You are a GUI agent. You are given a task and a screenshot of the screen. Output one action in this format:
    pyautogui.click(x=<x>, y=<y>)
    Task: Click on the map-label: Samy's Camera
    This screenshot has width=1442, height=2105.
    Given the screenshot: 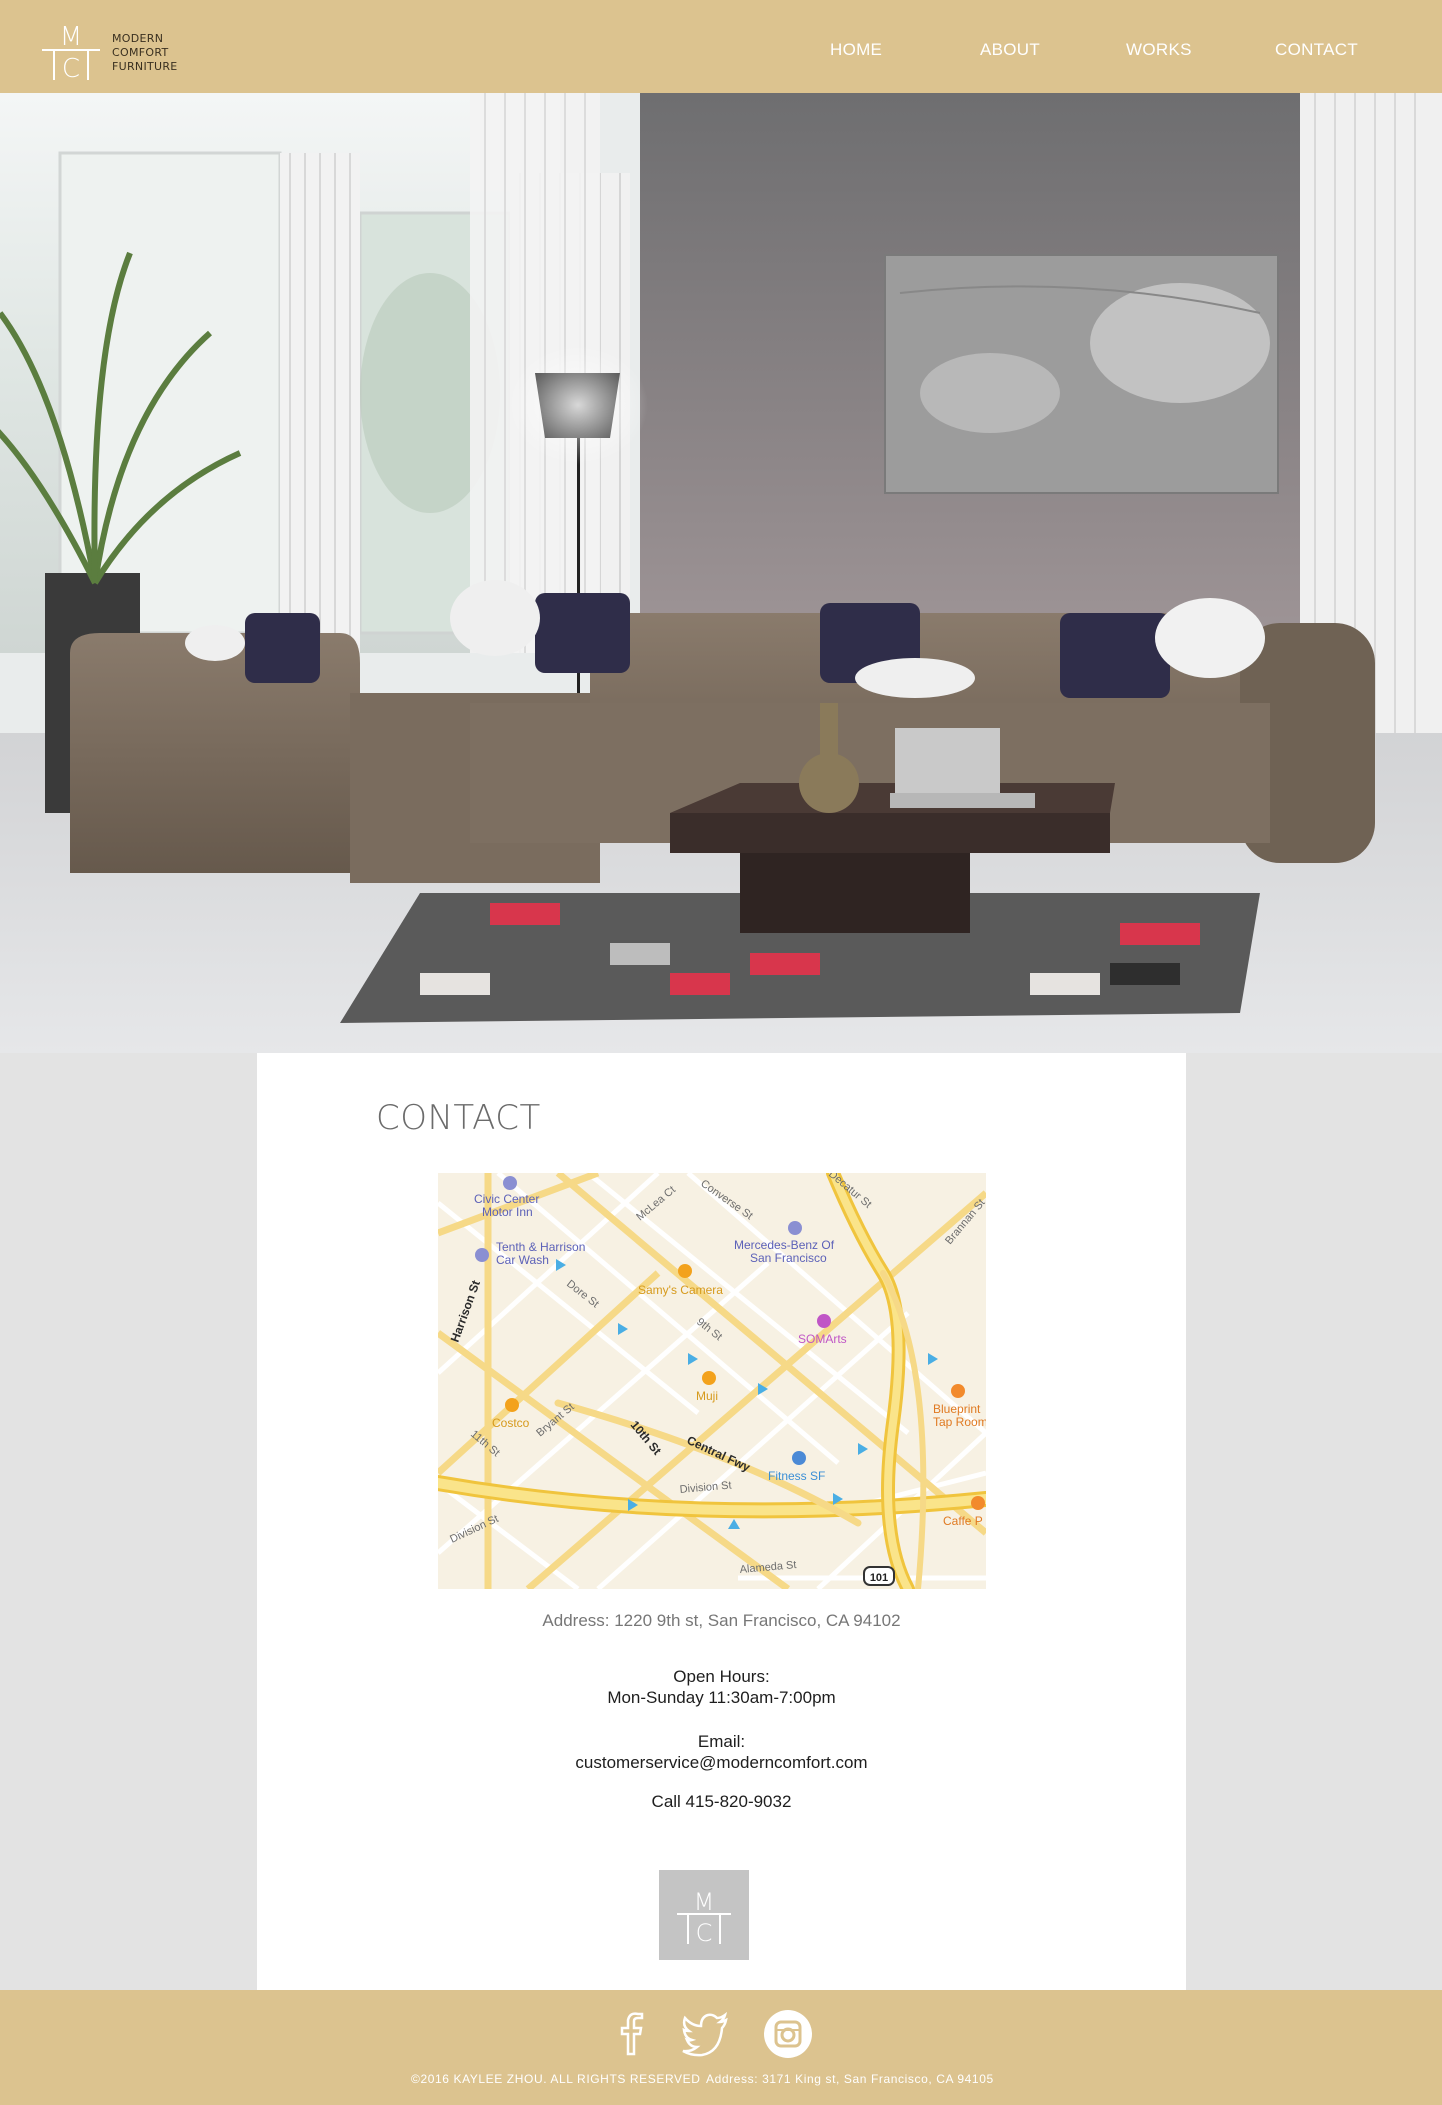 What is the action you would take?
    pyautogui.click(x=680, y=1290)
    